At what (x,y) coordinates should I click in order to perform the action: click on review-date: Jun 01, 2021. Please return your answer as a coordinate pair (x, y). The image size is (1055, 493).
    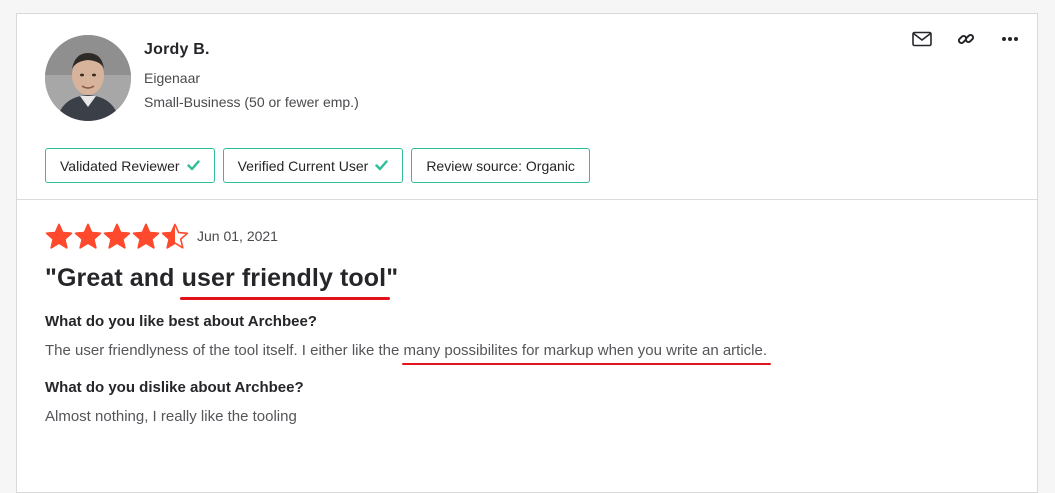
    Looking at the image, I should click on (237, 236).